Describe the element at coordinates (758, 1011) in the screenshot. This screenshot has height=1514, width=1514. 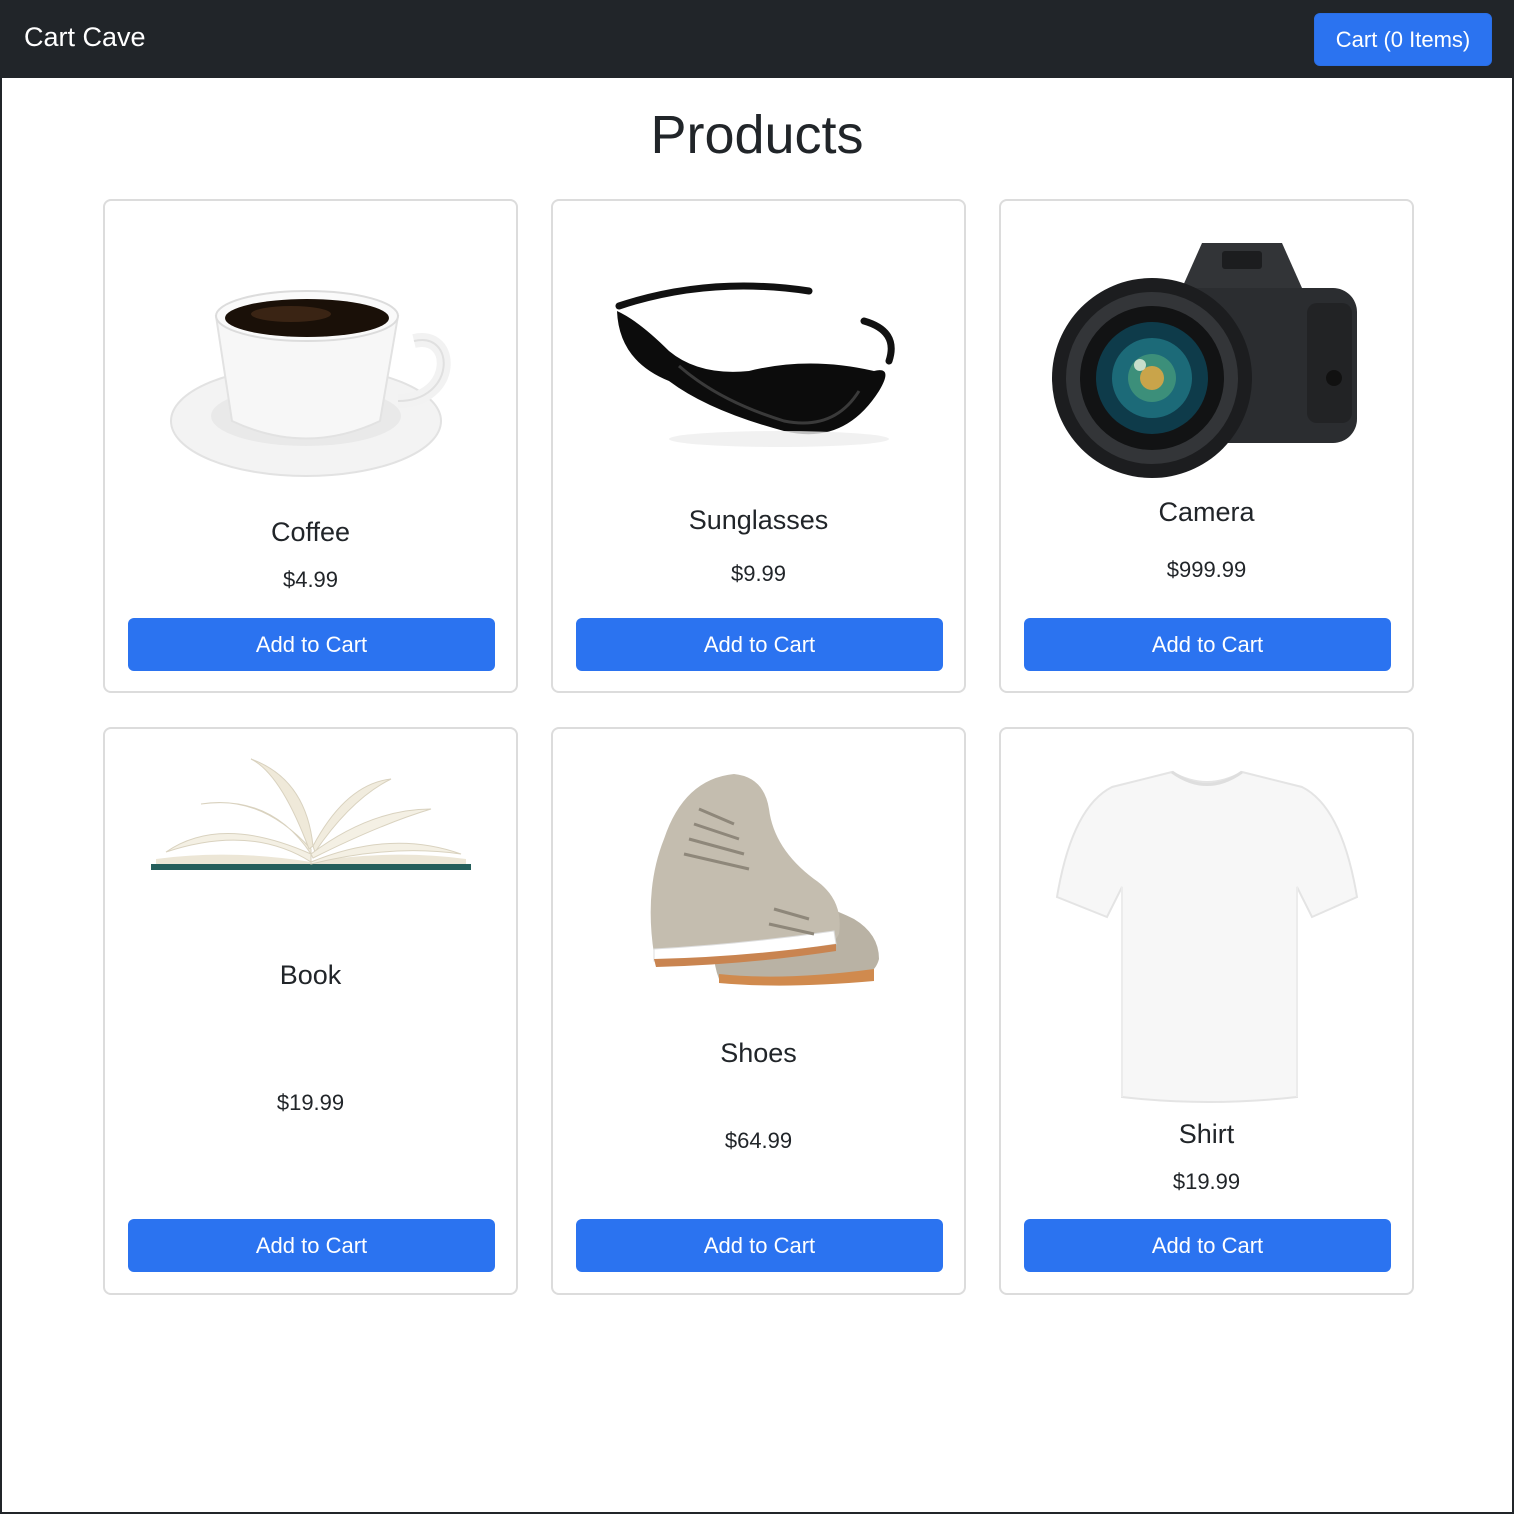
I see `product-card-shoes: Shoes $64.99 Add to Cart` at that location.